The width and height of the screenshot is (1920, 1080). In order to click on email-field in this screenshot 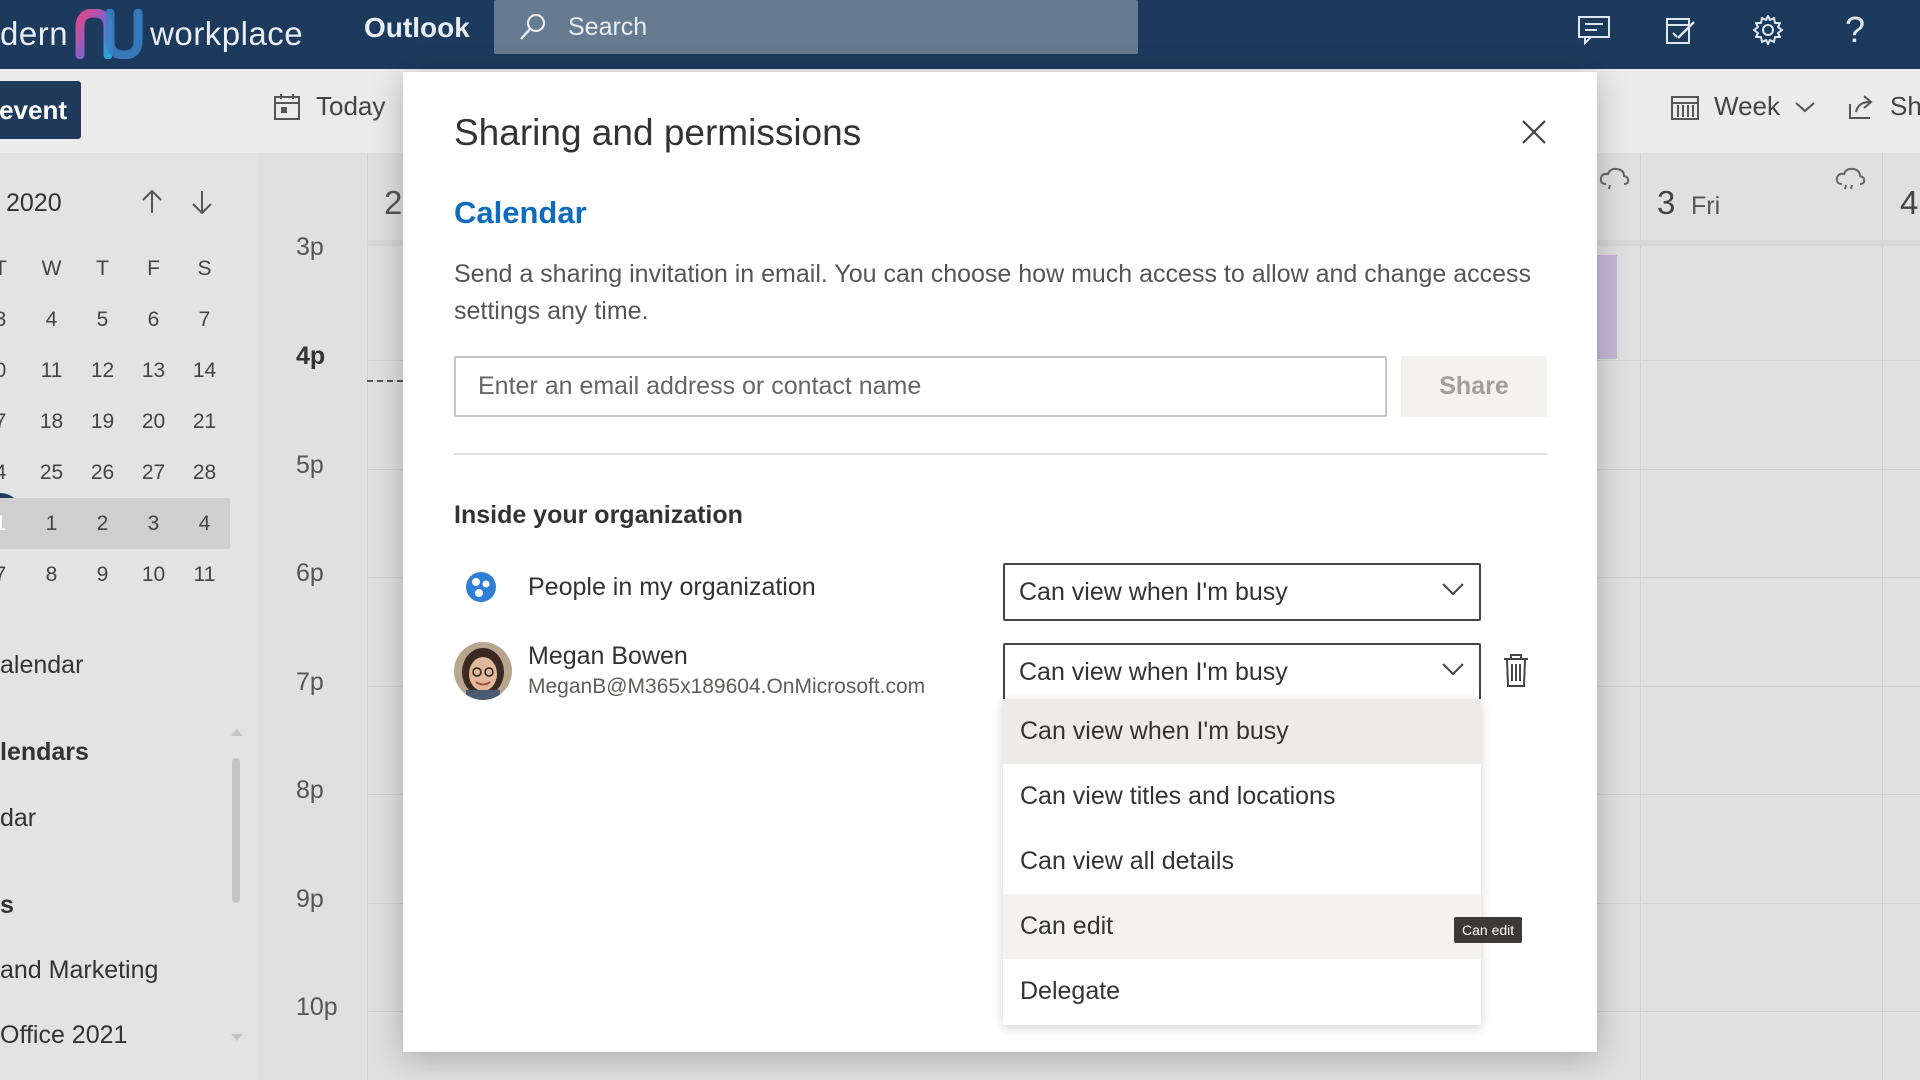, I will do `click(920, 386)`.